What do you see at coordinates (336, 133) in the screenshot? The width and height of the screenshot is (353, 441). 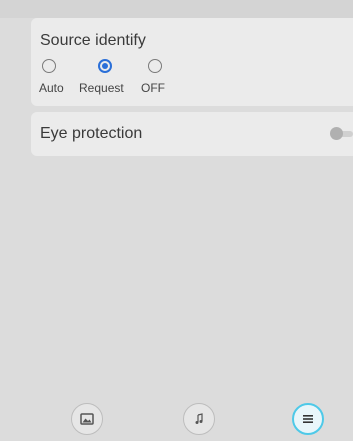 I see `eye-protection-toggle` at bounding box center [336, 133].